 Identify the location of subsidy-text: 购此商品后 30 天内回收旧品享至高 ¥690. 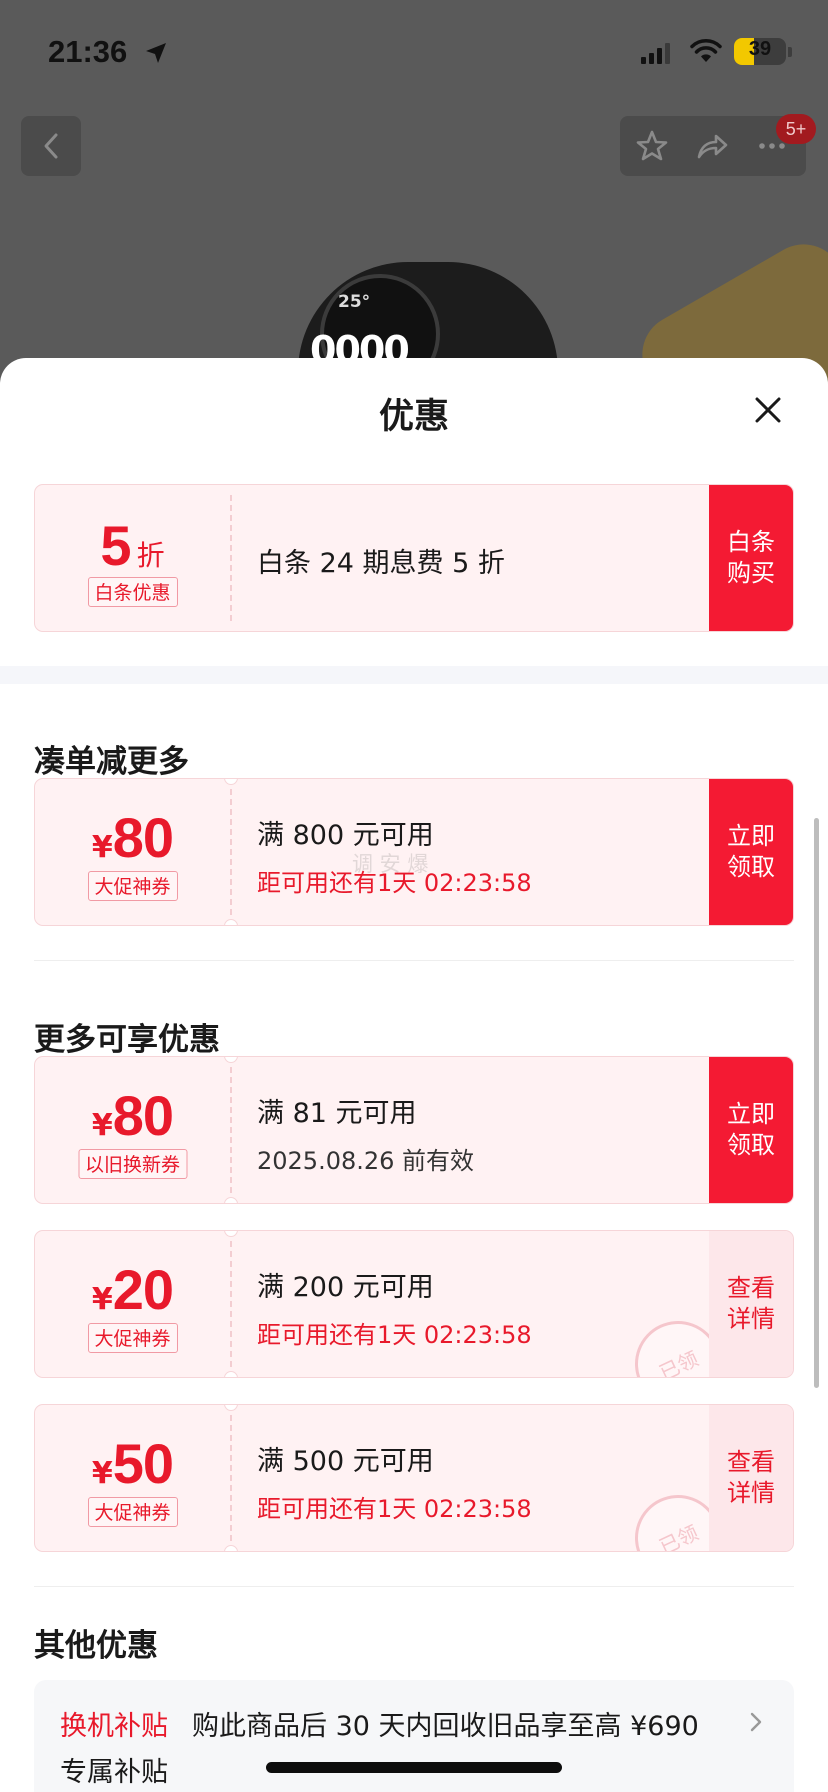
(445, 1726).